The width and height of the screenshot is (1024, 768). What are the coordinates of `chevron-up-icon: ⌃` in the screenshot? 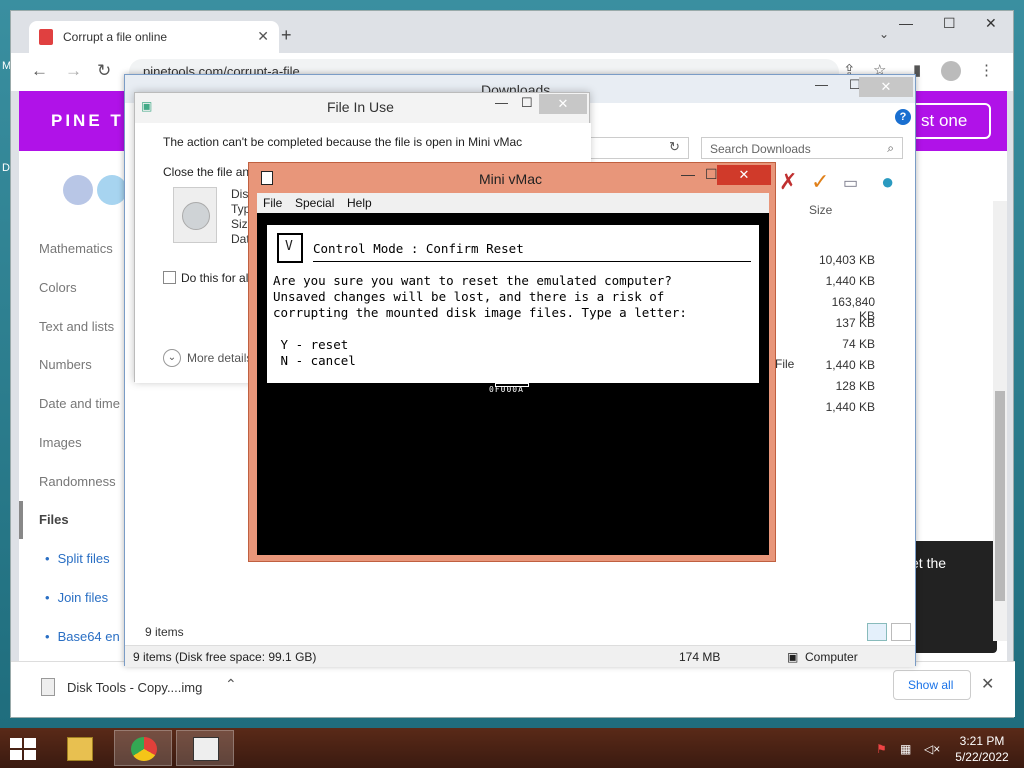 It's located at (231, 684).